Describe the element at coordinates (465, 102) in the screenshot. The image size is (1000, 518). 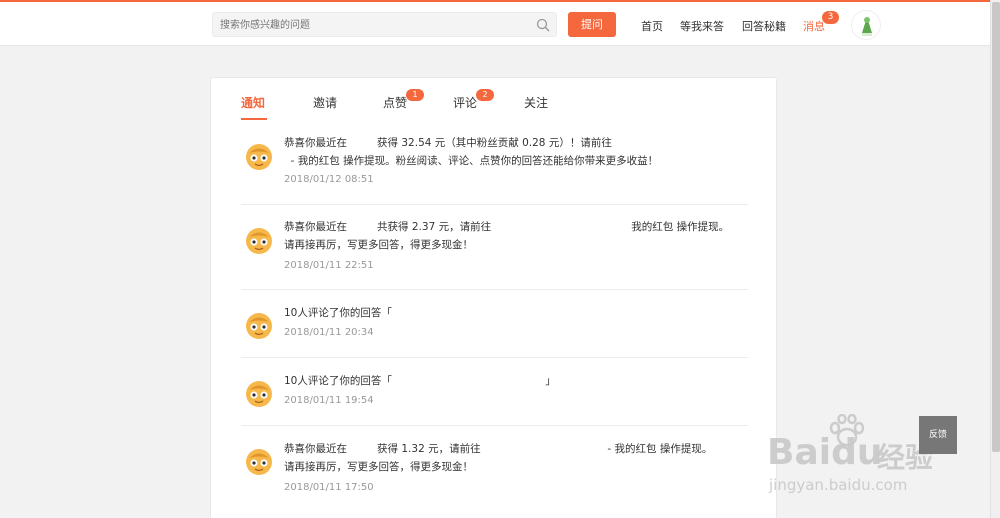
I see `tab-comments: 评论` at that location.